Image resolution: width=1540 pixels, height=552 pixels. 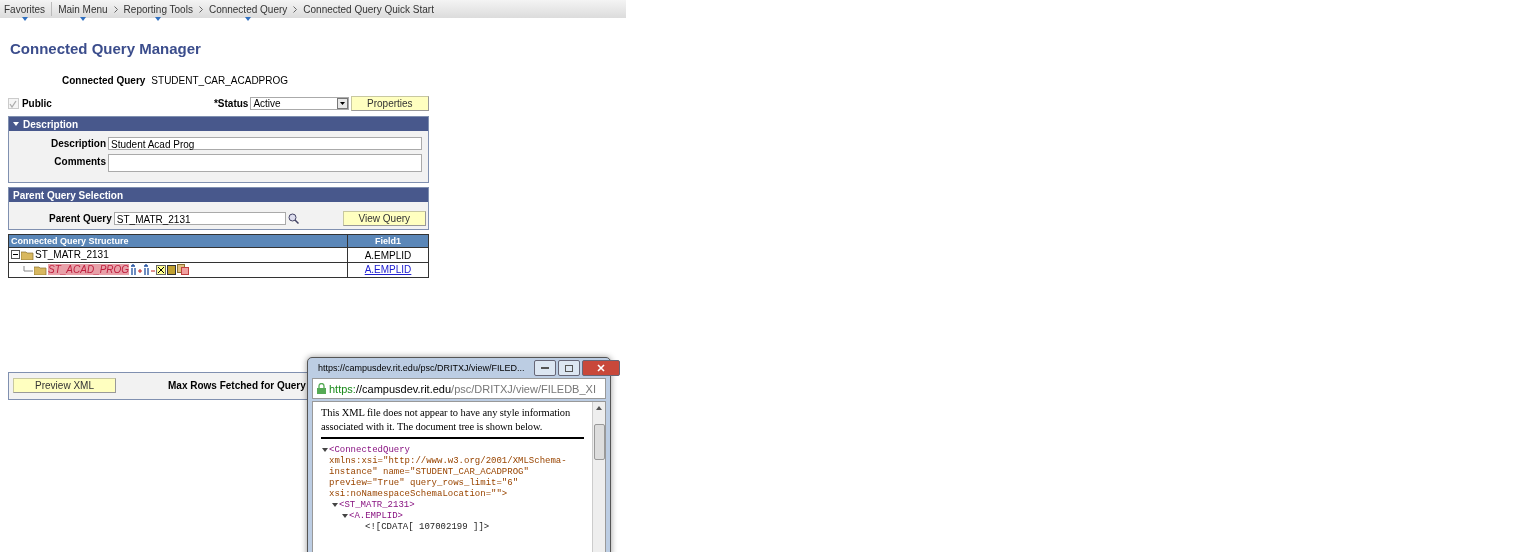 I want to click on field-label: Parent Query, so click(x=80, y=218).